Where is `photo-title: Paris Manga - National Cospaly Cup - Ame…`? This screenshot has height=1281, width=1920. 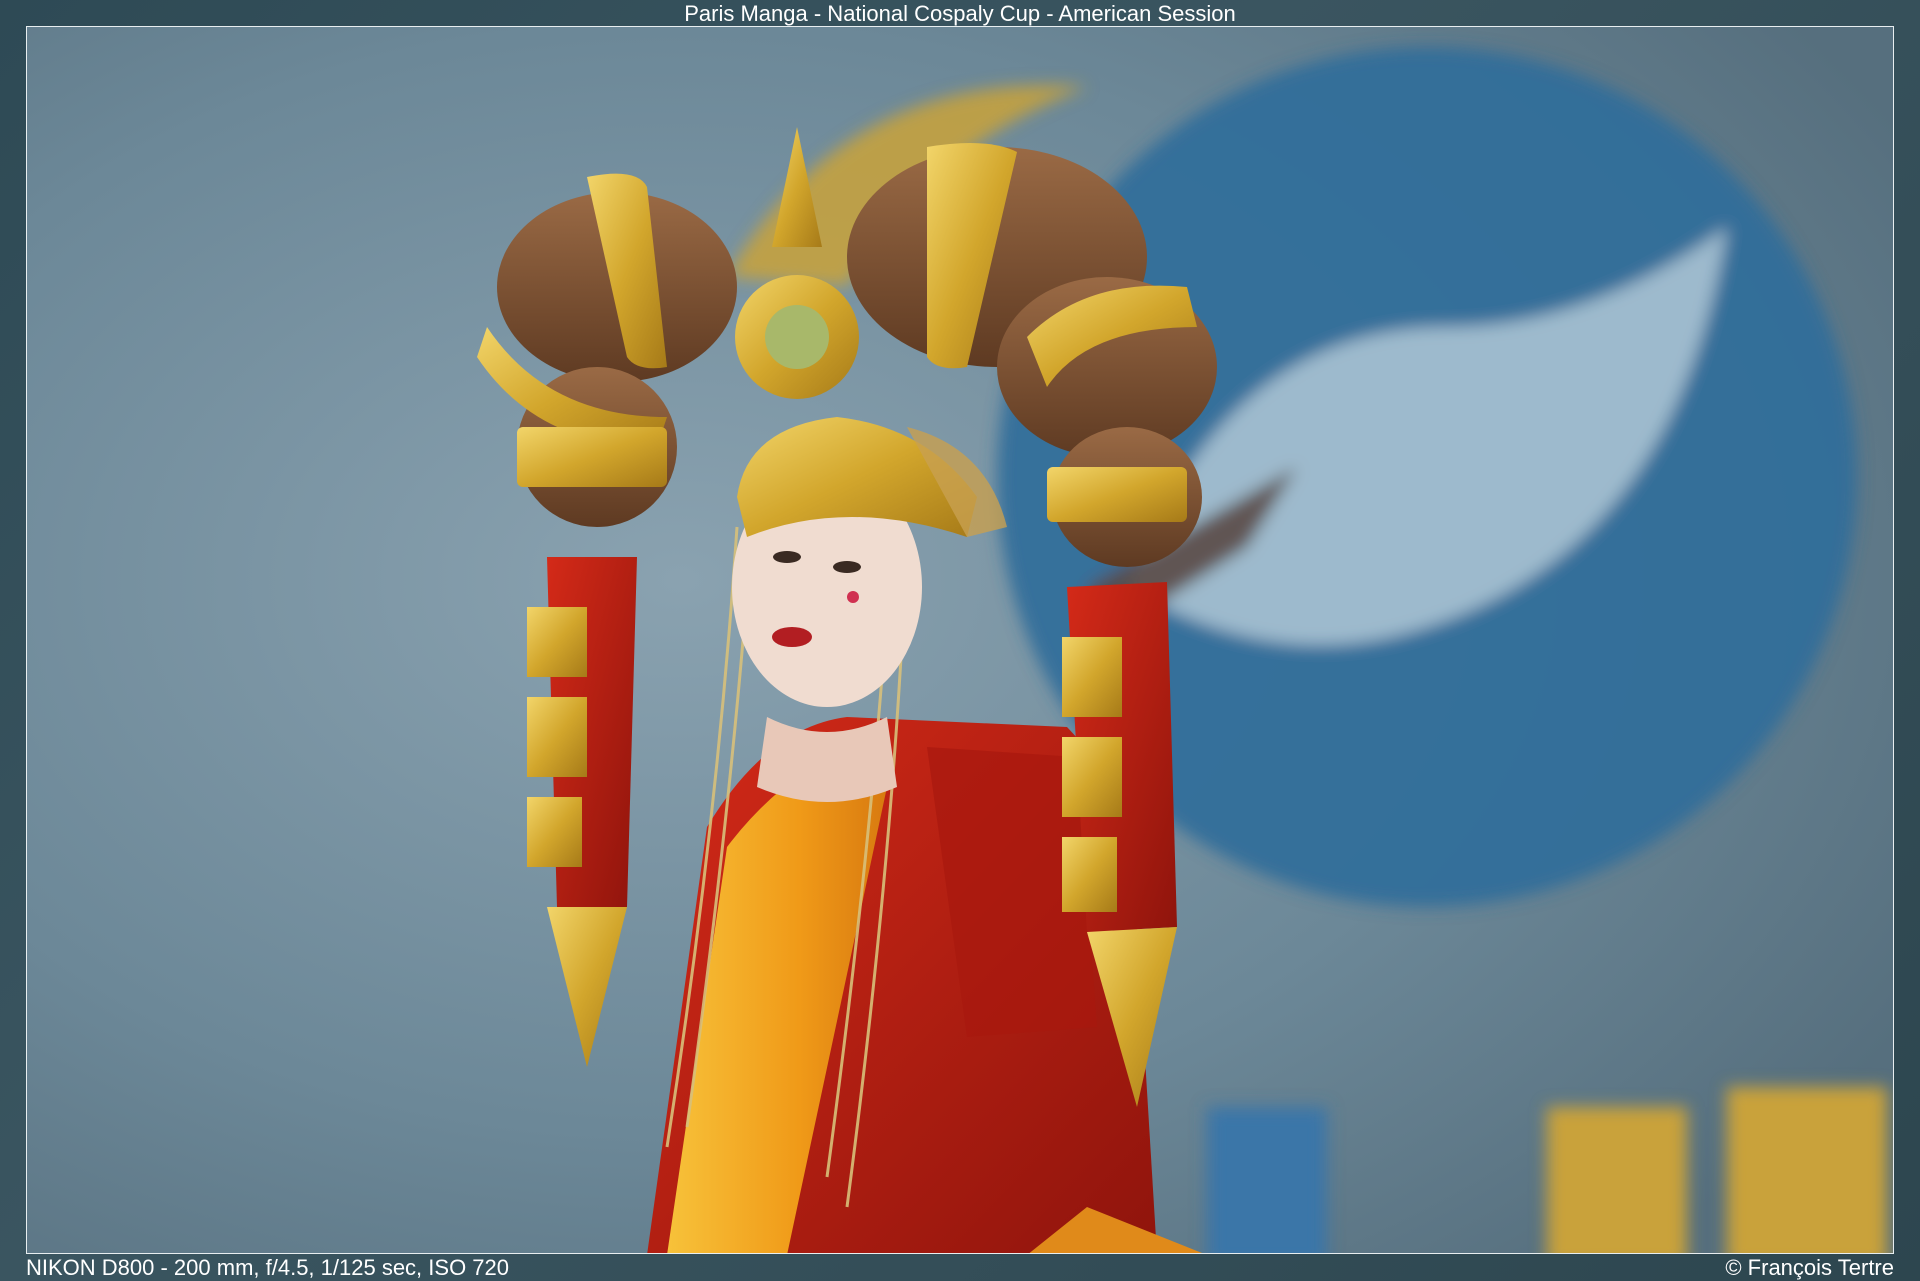
photo-title: Paris Manga - National Cospaly Cup - Ame… is located at coordinates (960, 13).